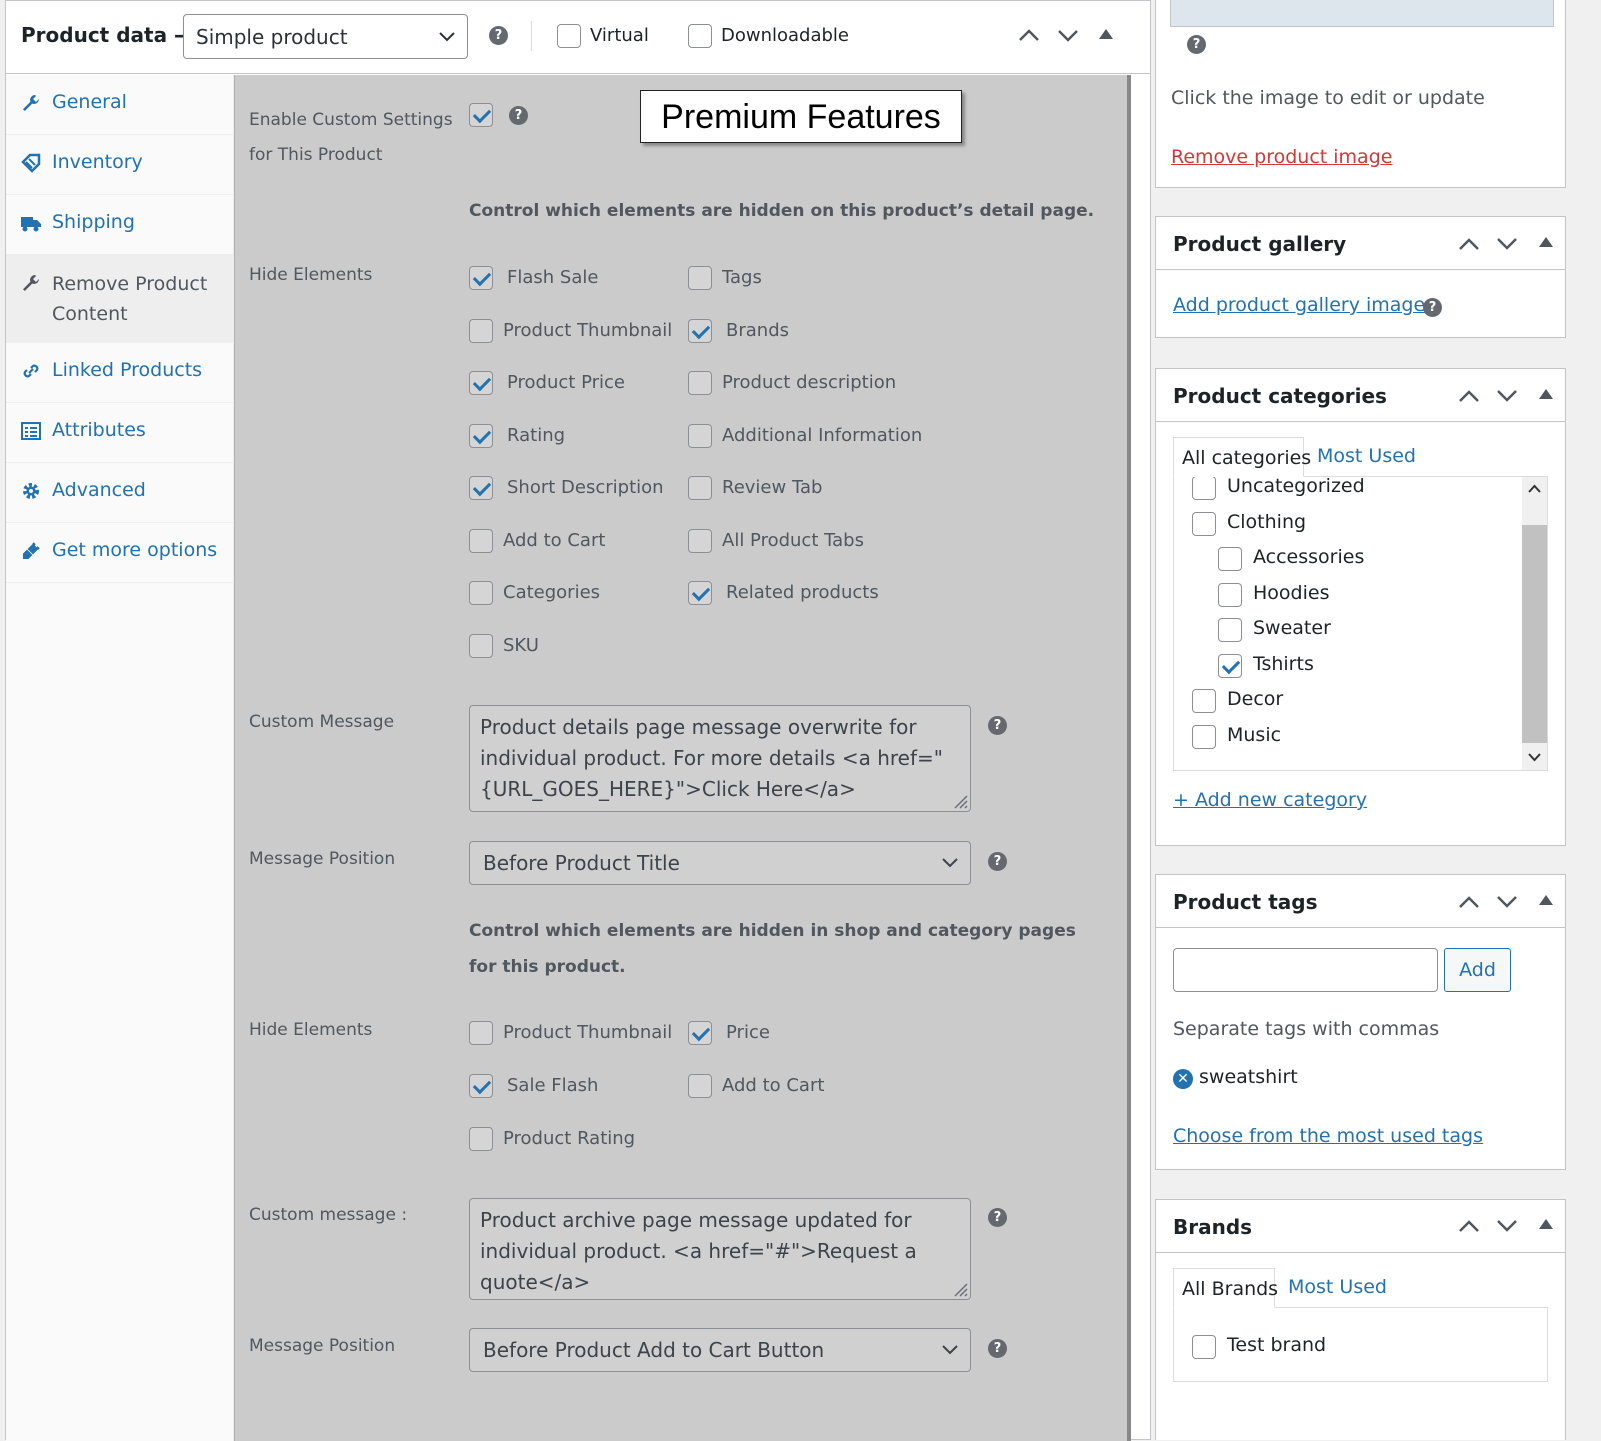  Describe the element at coordinates (1328, 1136) in the screenshot. I see `choose-most-used-tags-link: Choose from the most used tags` at that location.